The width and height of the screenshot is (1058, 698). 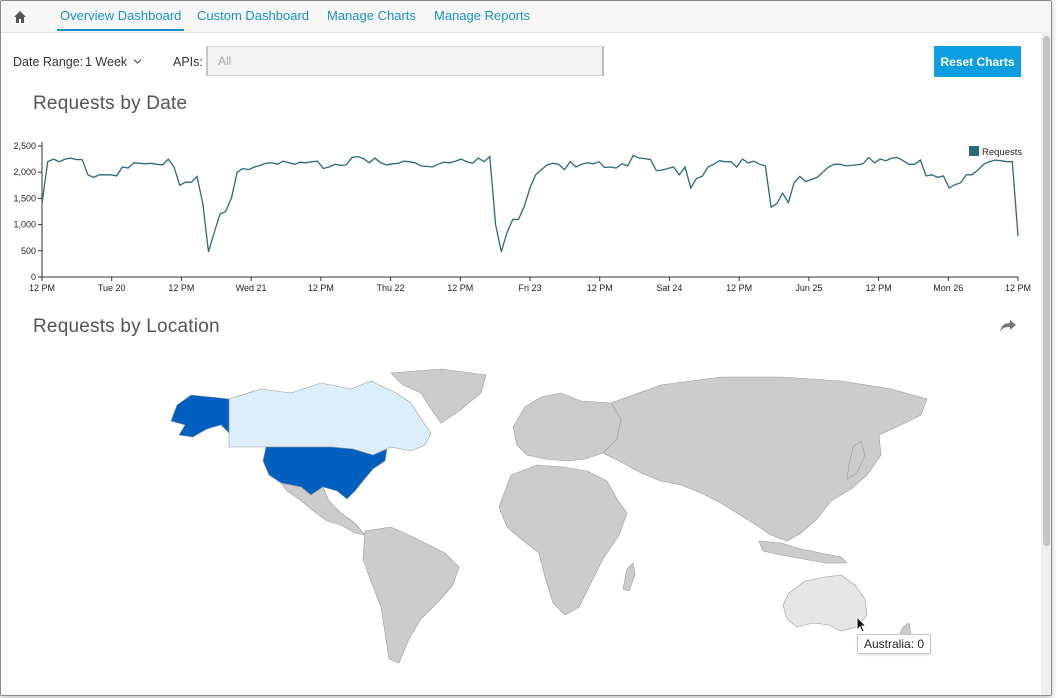 I want to click on map-asia, so click(x=765, y=459).